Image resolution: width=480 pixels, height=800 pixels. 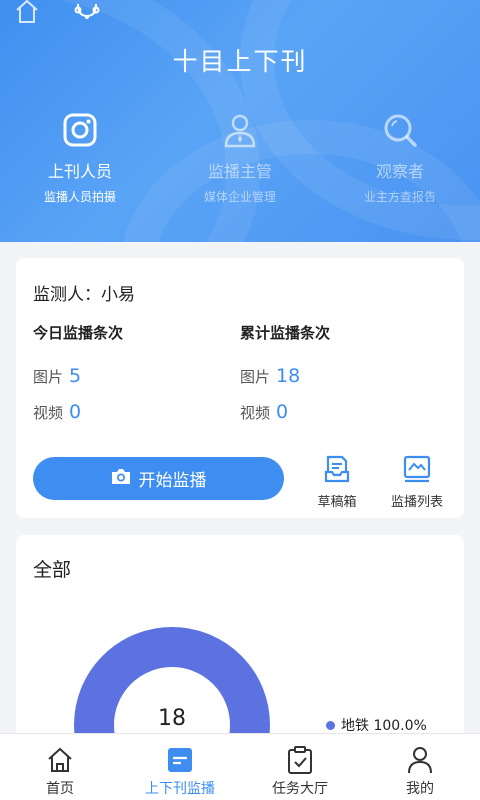 I want to click on monitor-icon, so click(x=180, y=760).